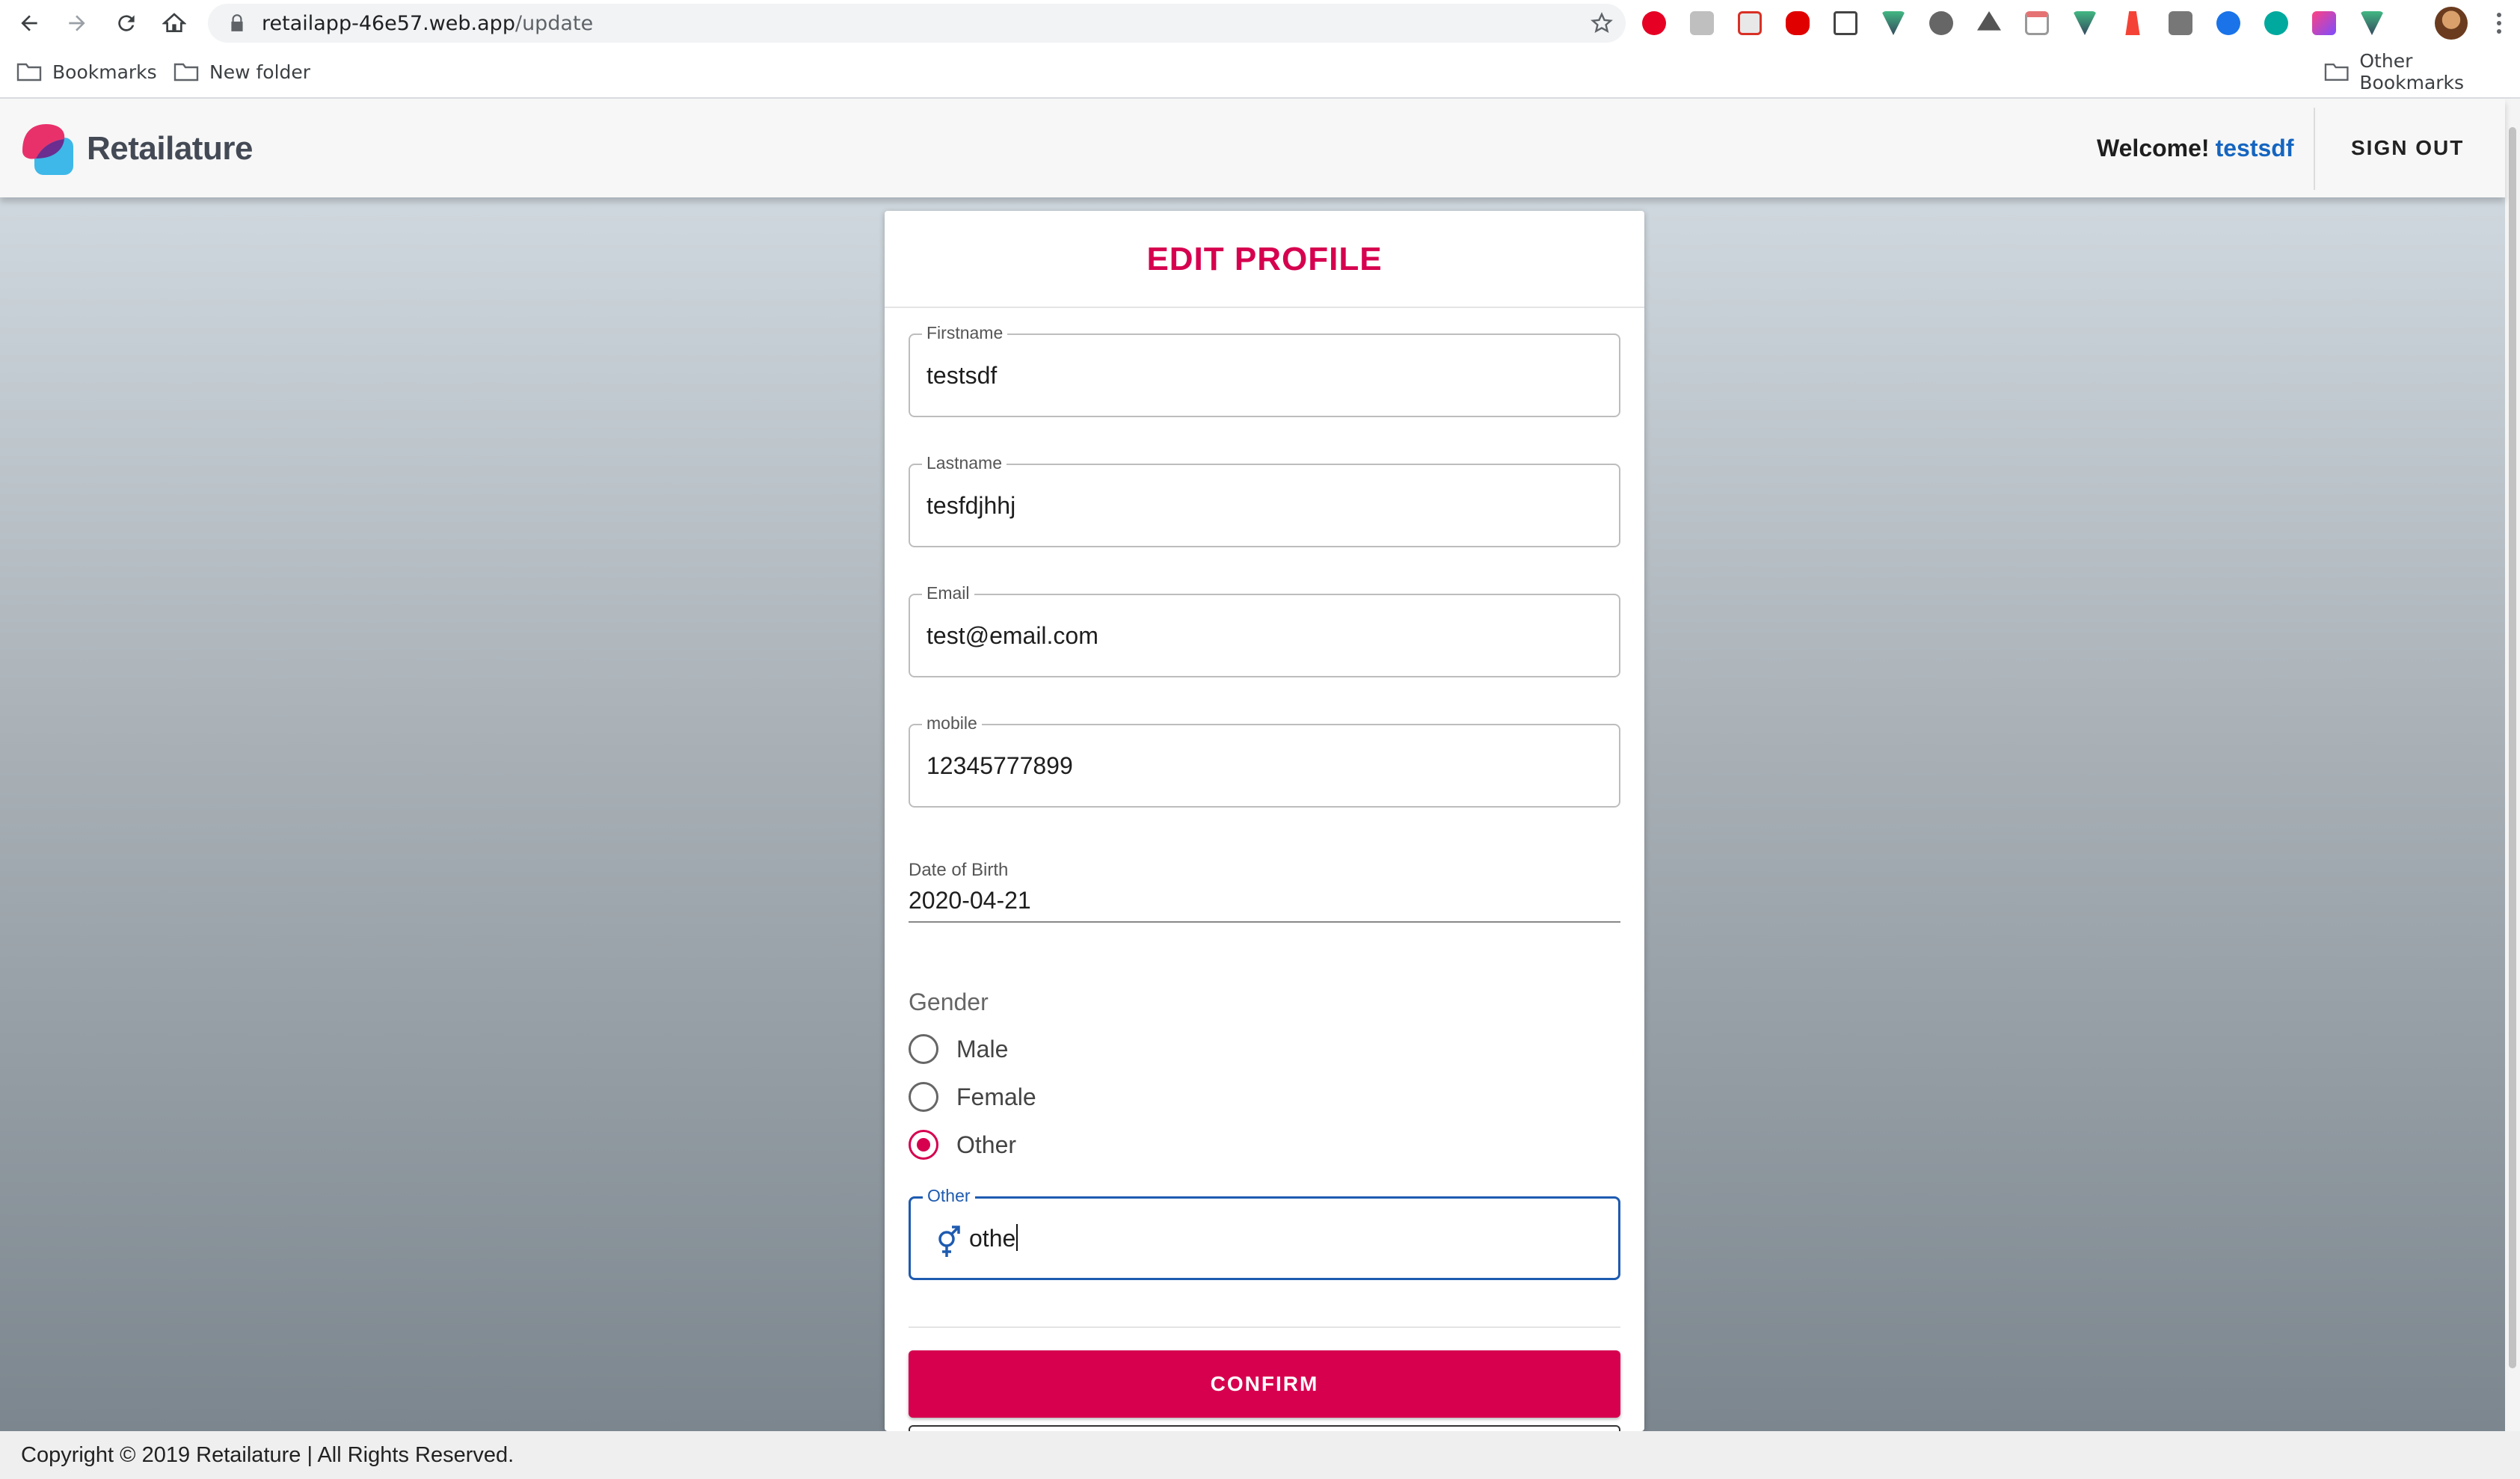 The image size is (2520, 1479). What do you see at coordinates (1012, 635) in the screenshot?
I see `email-value: test@email.com` at bounding box center [1012, 635].